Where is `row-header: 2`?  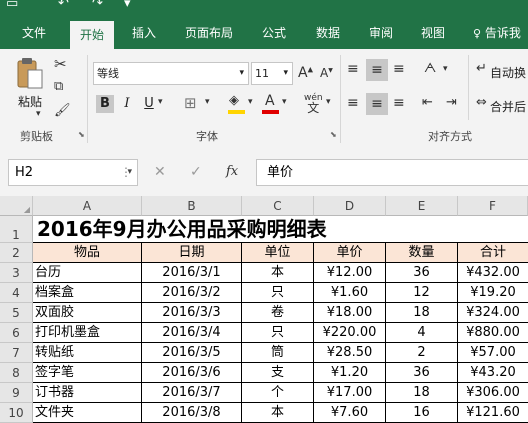
row-header: 2 is located at coordinates (16, 253).